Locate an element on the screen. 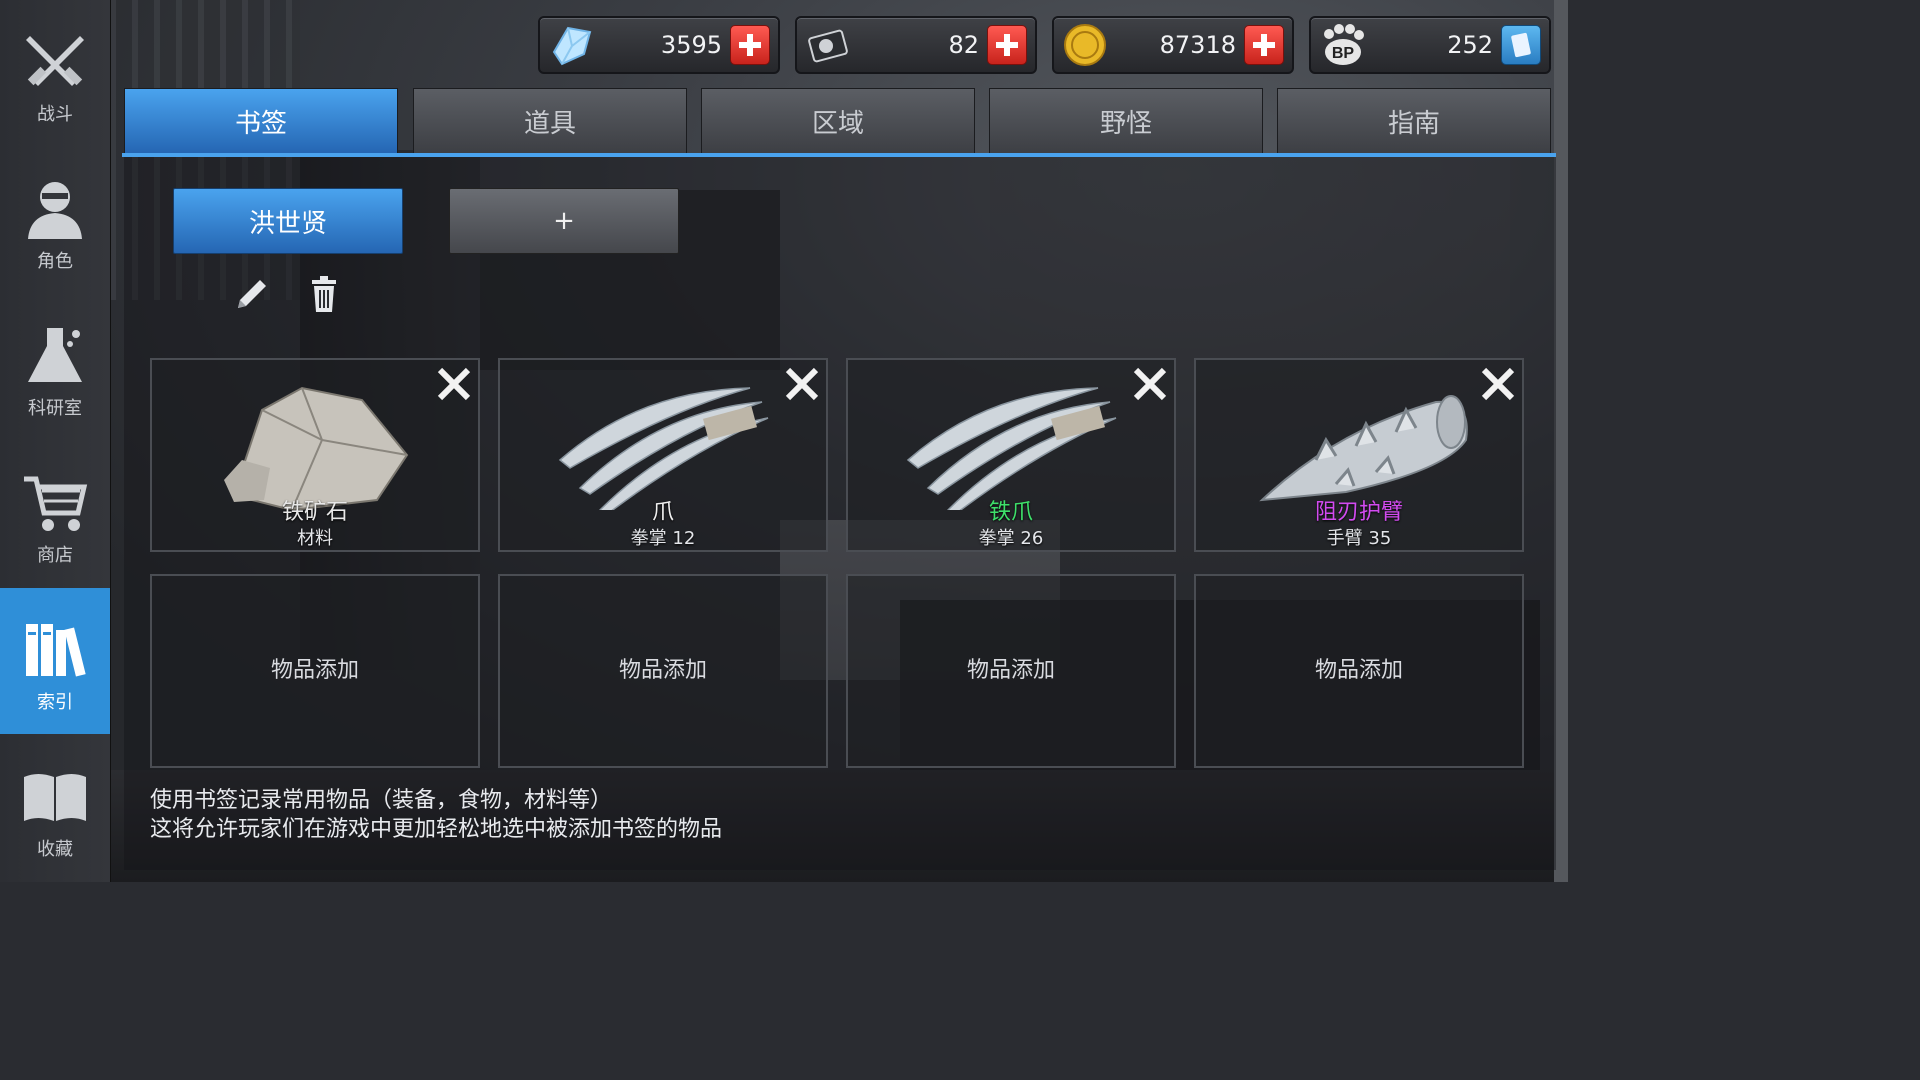 This screenshot has width=1920, height=1080. character-bust-icon is located at coordinates (55, 208).